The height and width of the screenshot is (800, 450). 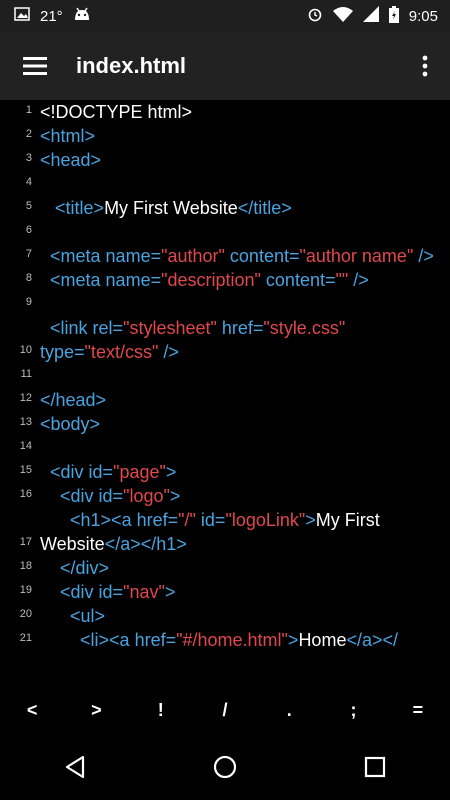 What do you see at coordinates (425, 66) in the screenshot?
I see `more-vertical-icon` at bounding box center [425, 66].